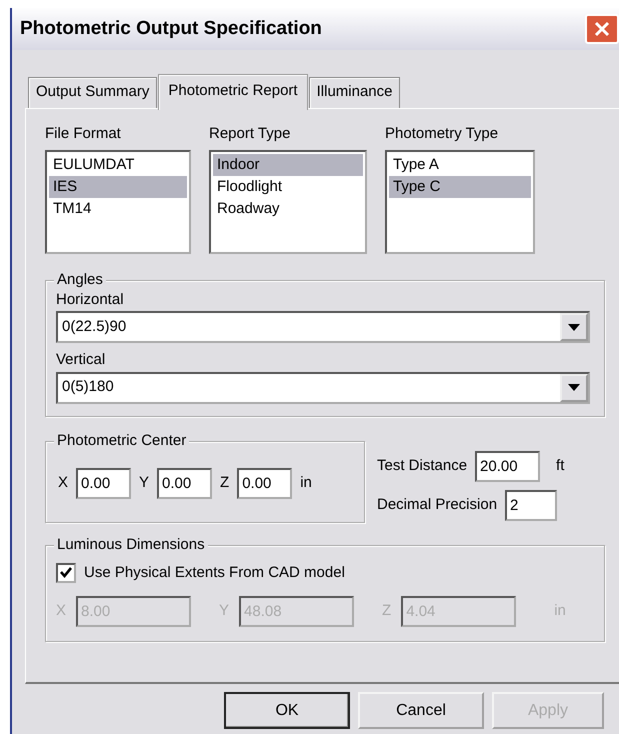 This screenshot has width=619, height=734. What do you see at coordinates (118, 165) in the screenshot?
I see `list-item: EULUMDAT` at bounding box center [118, 165].